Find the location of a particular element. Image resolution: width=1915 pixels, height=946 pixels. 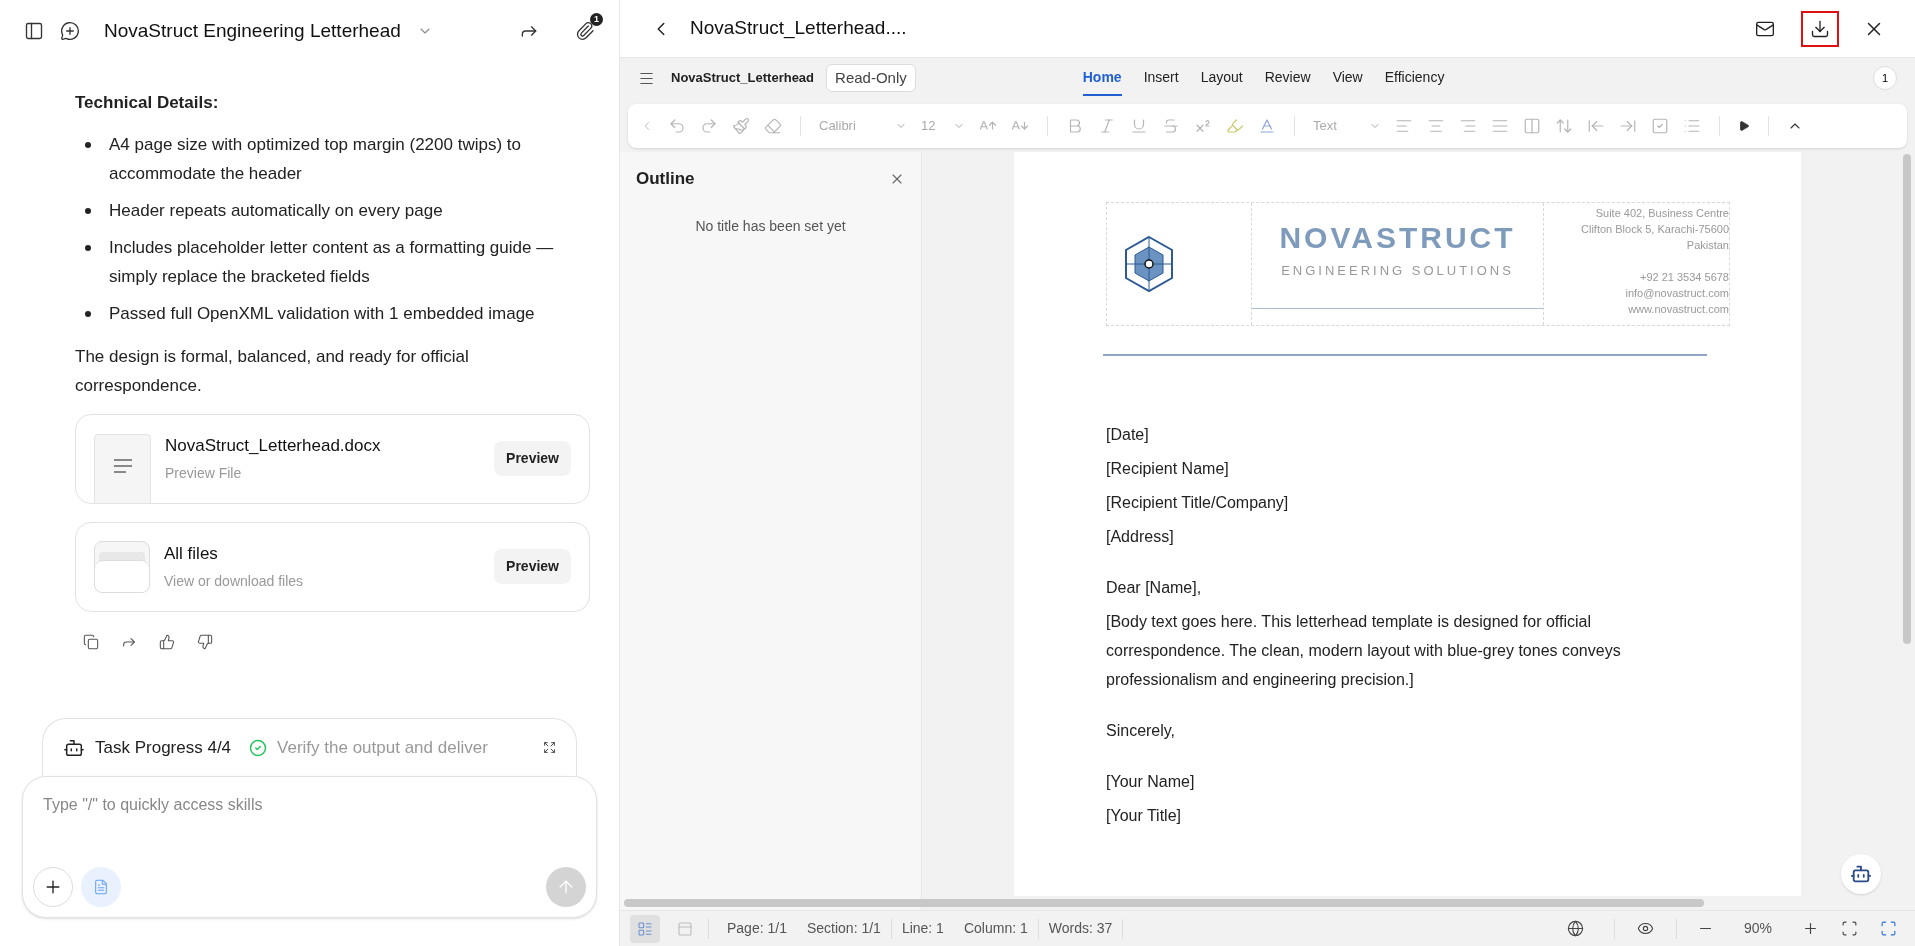

undo-icon is located at coordinates (677, 126).